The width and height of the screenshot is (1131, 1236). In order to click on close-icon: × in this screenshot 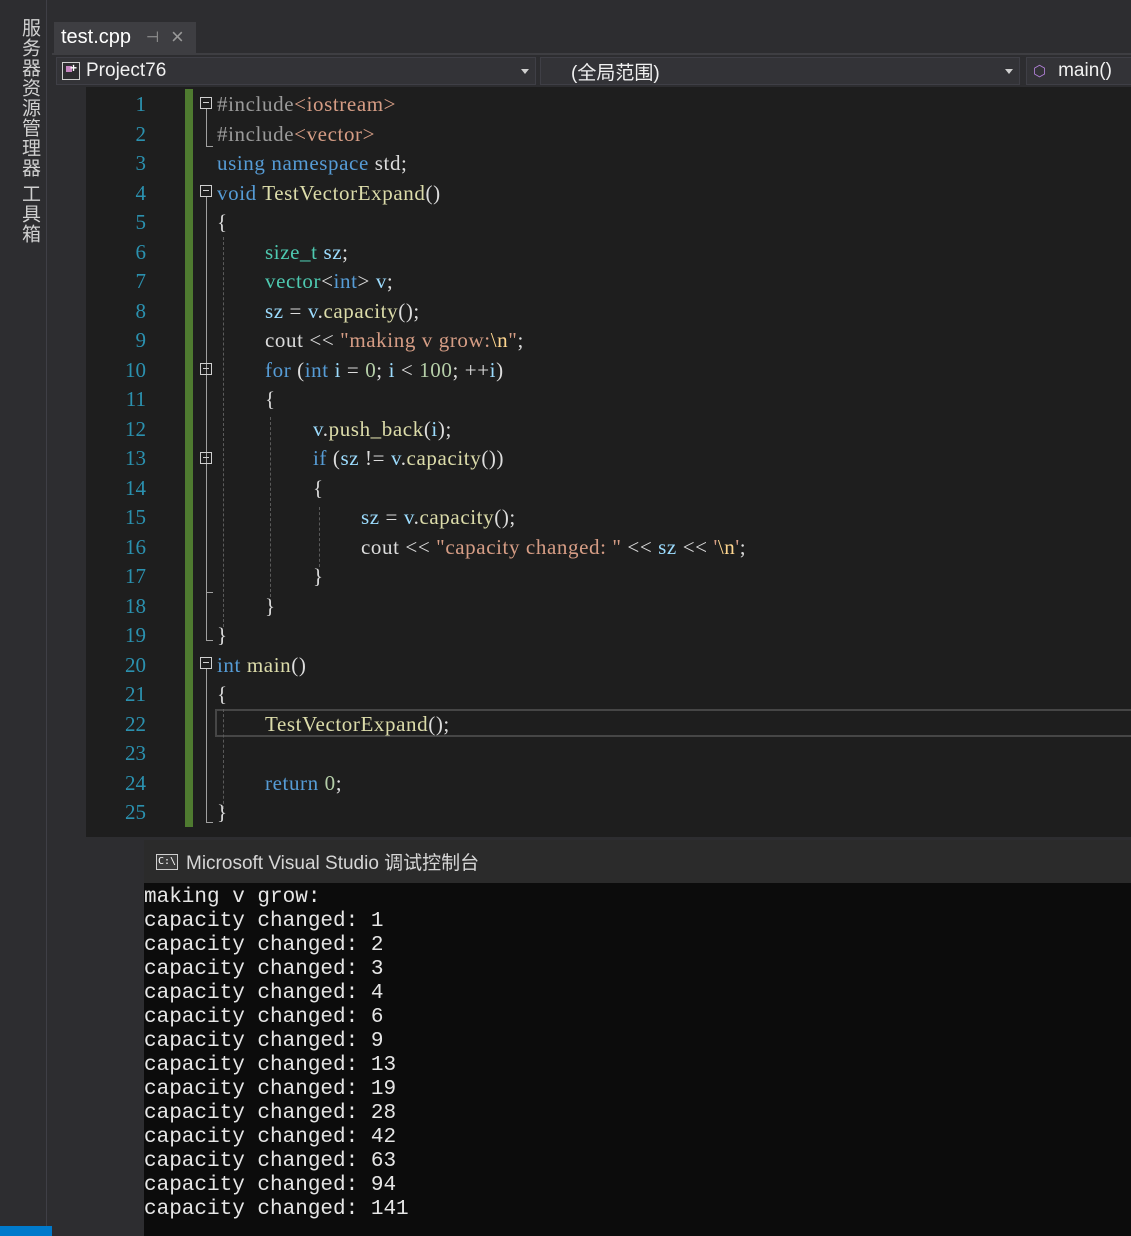, I will do `click(177, 37)`.